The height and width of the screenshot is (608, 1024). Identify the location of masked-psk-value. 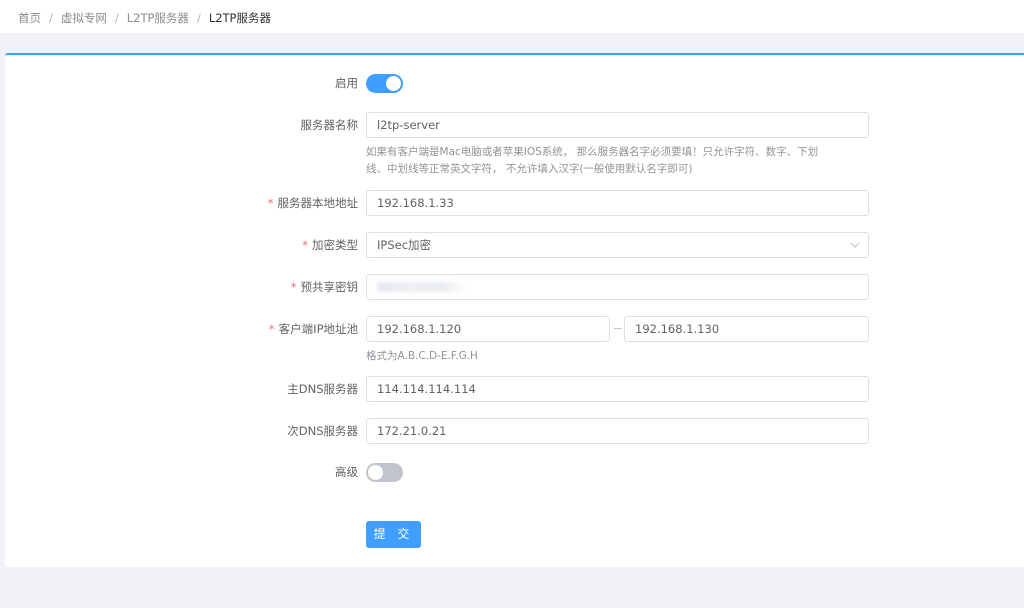
(422, 287).